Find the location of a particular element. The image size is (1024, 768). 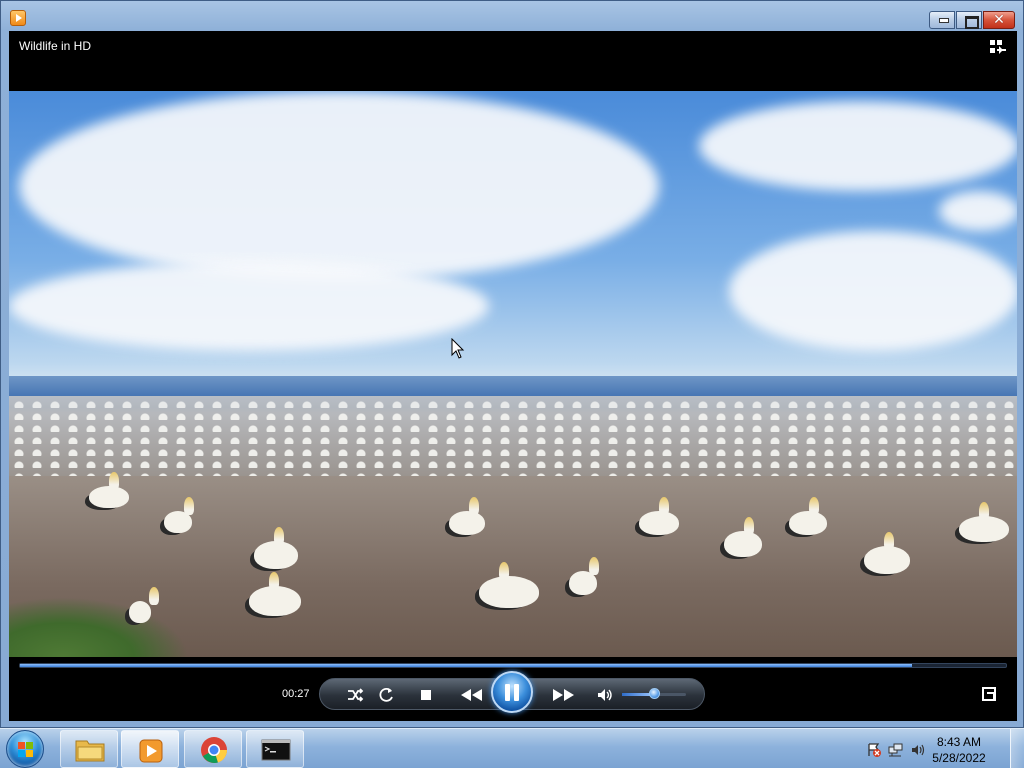

windows-logo-icon is located at coordinates (26, 750).